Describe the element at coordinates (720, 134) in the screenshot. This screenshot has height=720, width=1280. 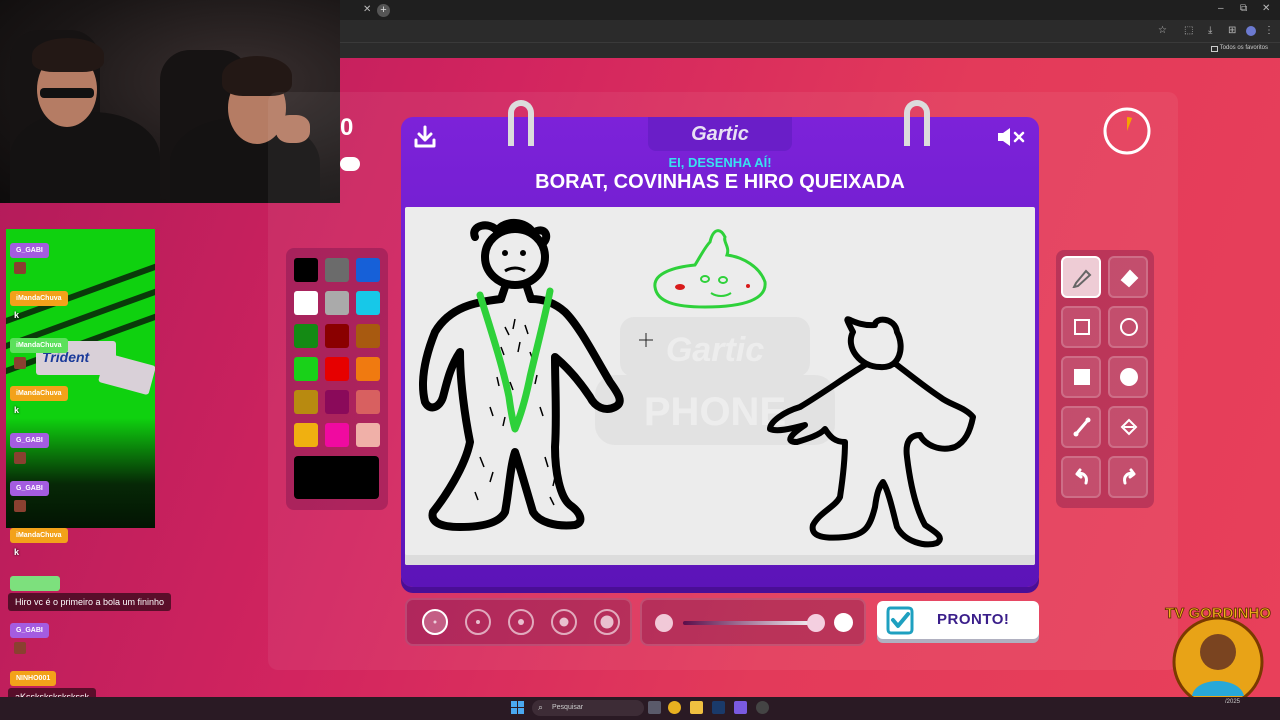
I see `game-logo: Gartic` at that location.